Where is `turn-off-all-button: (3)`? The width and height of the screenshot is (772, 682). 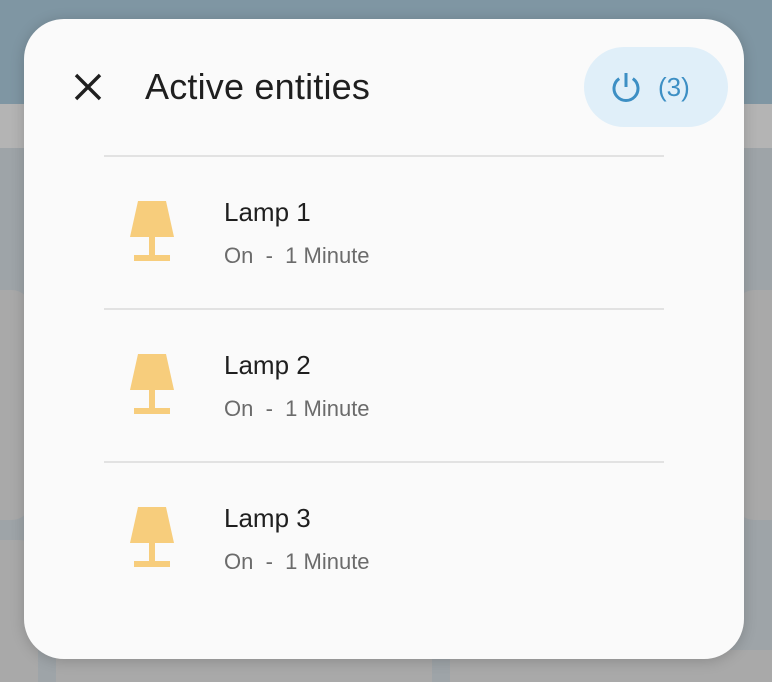
turn-off-all-button: (3) is located at coordinates (656, 87).